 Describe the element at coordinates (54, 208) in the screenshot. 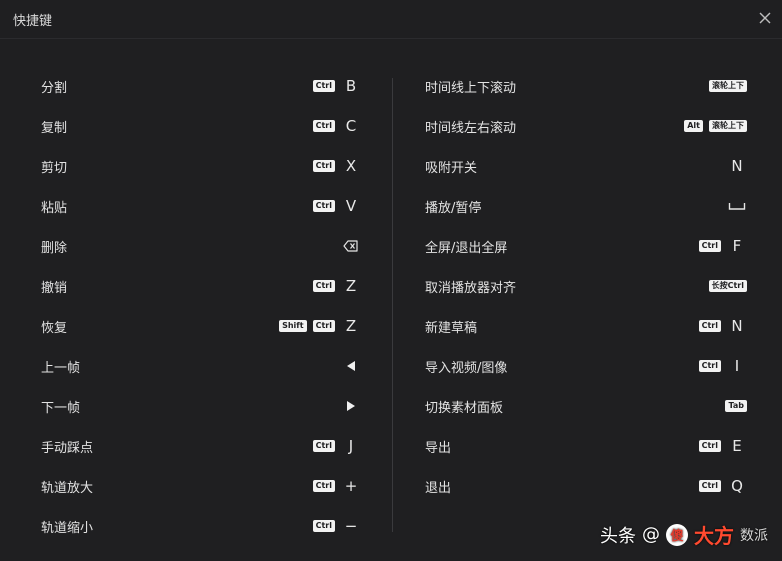

I see `shortcut-label: 粘贴` at that location.